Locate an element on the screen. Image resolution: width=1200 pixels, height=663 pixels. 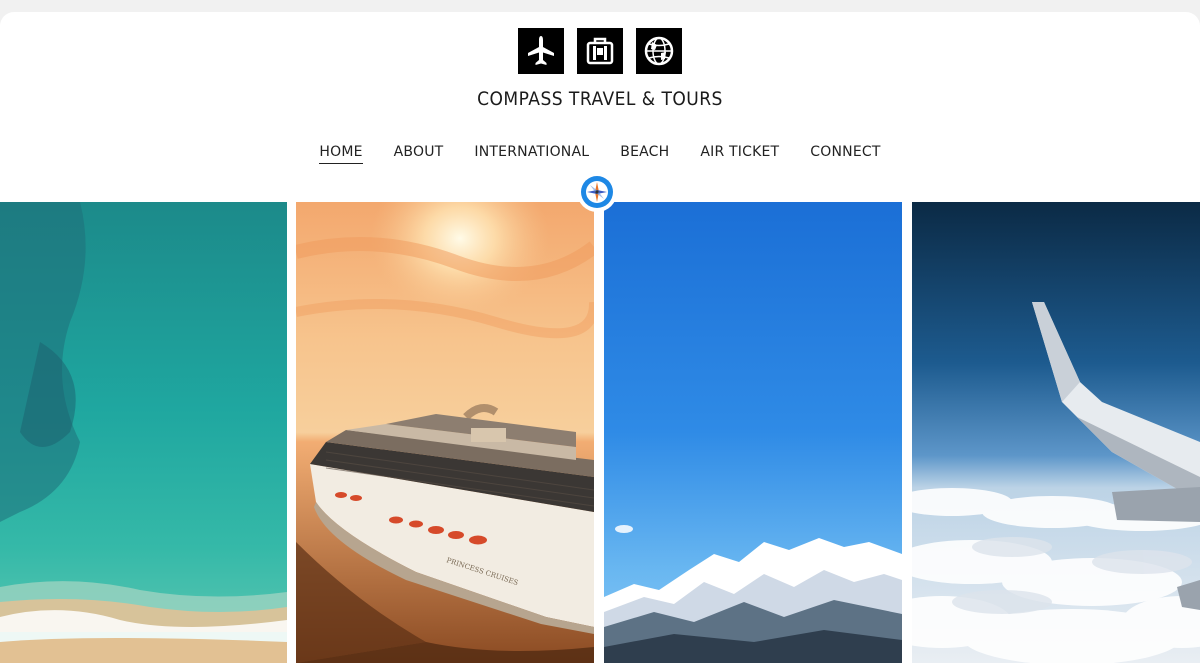
nav-item-connect: CONNECT is located at coordinates (845, 154).